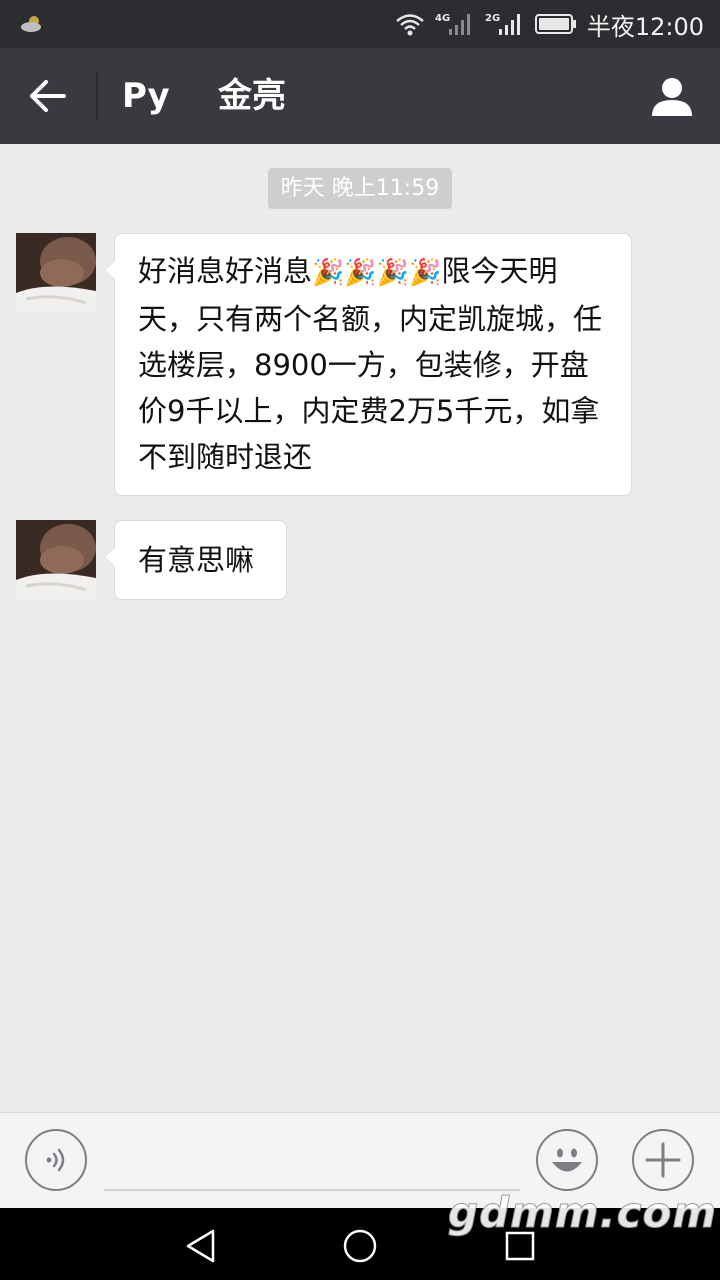  I want to click on nav-back-button, so click(200, 1246).